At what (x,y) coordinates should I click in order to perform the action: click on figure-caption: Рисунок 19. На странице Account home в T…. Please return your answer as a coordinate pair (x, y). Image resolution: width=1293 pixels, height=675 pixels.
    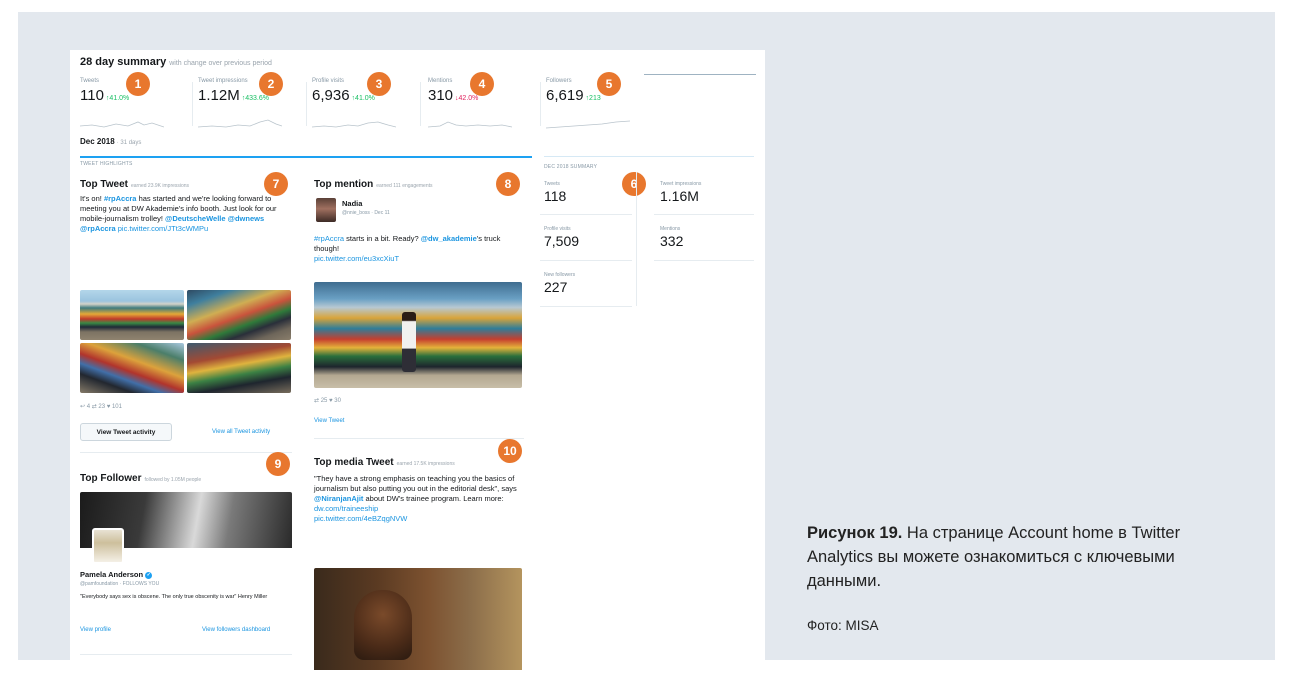
    Looking at the image, I should click on (1027, 557).